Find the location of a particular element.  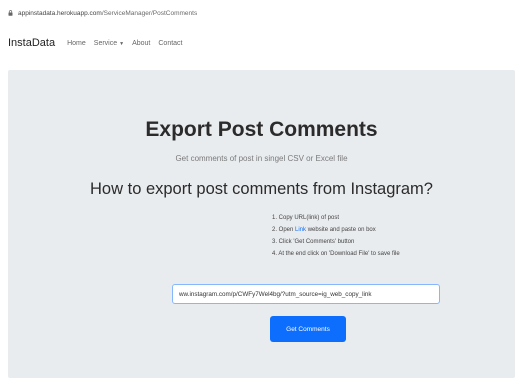

step-item-3: 3. Click 'Get Comments' button is located at coordinates (313, 242).